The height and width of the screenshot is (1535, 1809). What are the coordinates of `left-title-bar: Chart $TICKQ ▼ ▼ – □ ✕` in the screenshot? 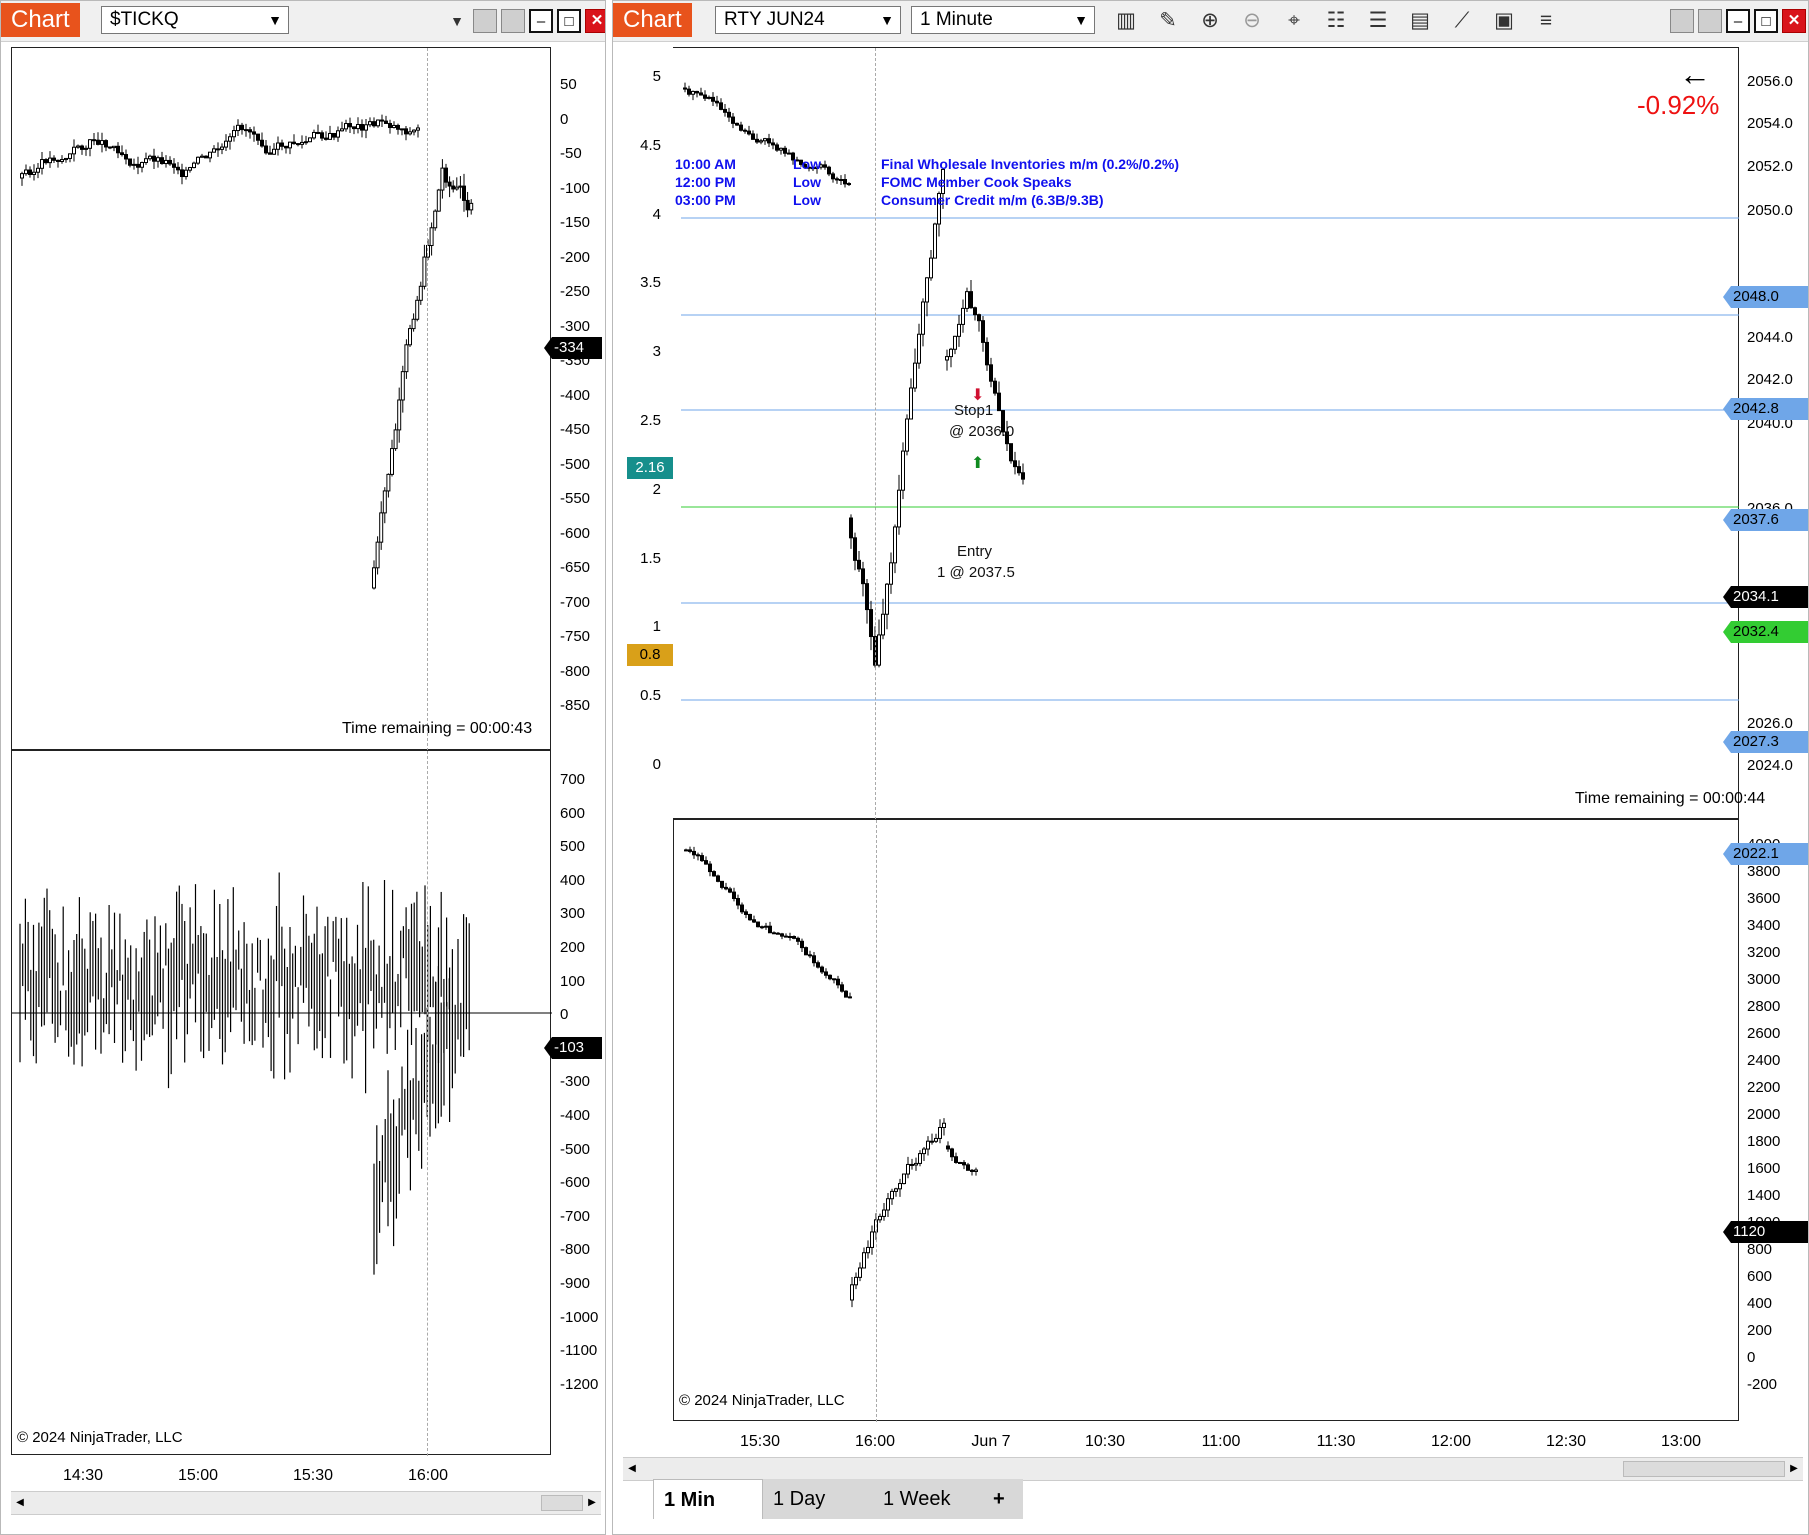 It's located at (303, 21).